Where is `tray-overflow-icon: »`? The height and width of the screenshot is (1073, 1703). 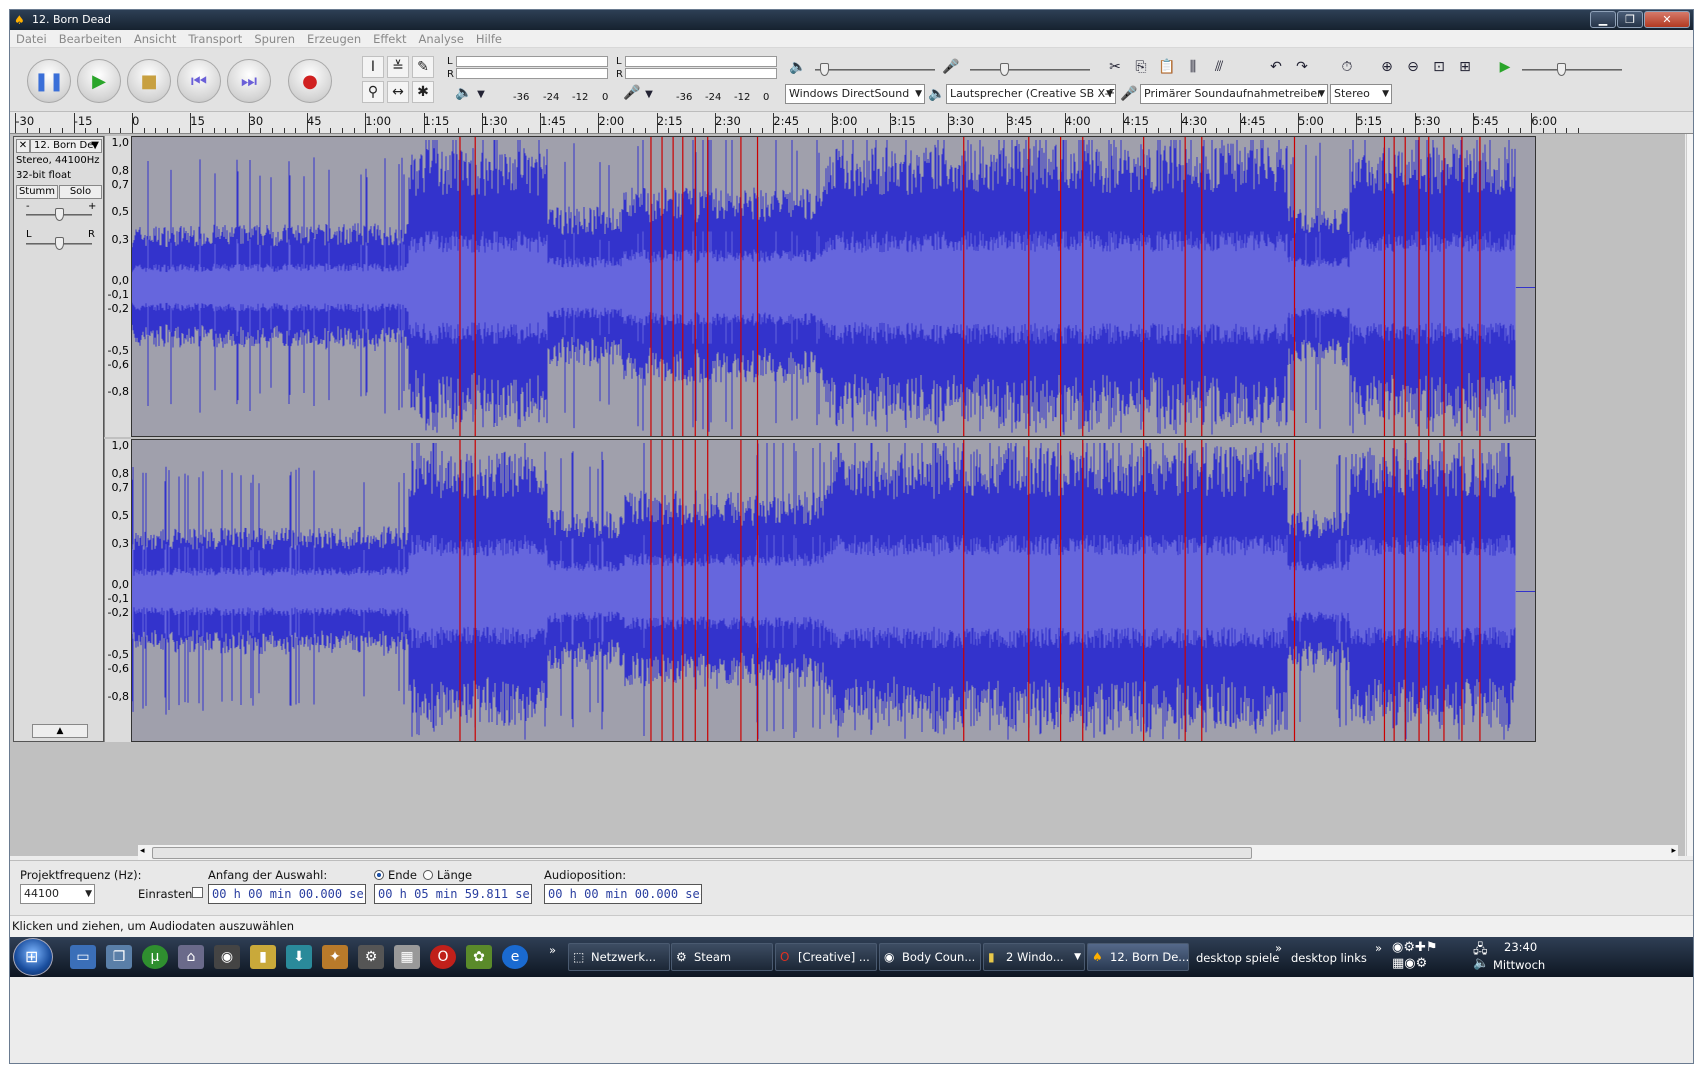
tray-overflow-icon: » is located at coordinates (1378, 948).